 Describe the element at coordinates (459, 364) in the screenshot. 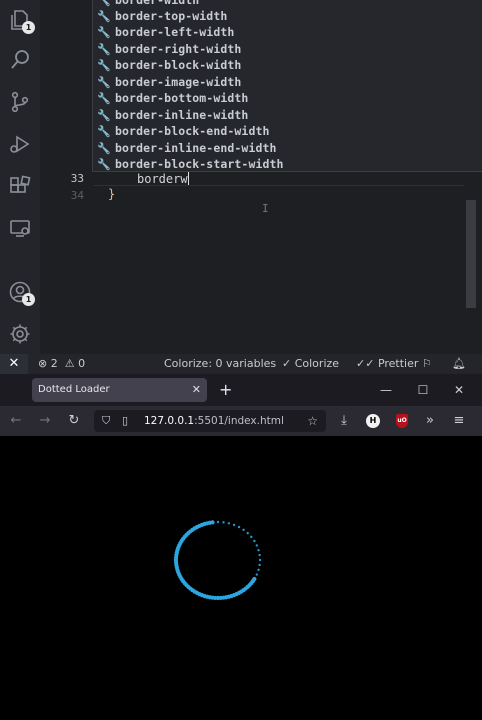

I see `notifications-bell-icon: 🔔︎` at that location.